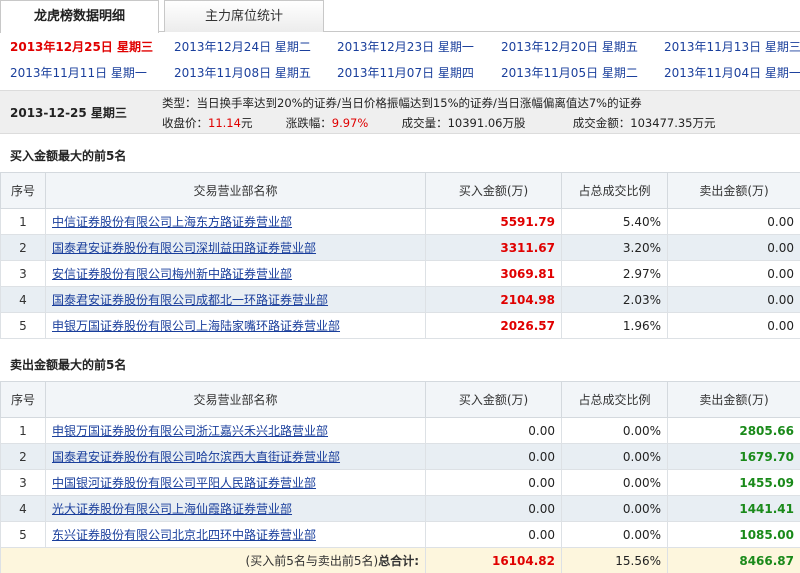 The image size is (800, 573). Describe the element at coordinates (244, 16) in the screenshot. I see `tab-main-seat-stats: 主力席位统计` at that location.